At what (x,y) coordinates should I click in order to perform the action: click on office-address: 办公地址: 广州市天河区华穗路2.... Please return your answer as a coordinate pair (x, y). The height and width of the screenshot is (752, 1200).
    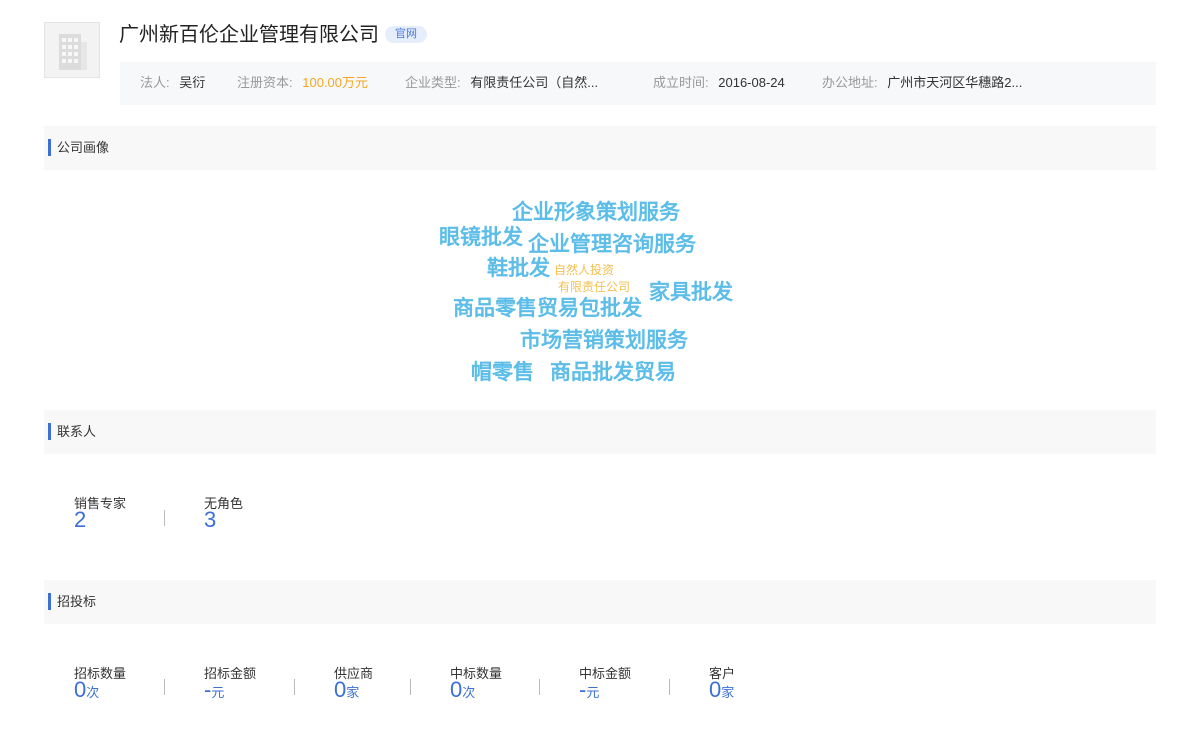
    Looking at the image, I should click on (922, 83).